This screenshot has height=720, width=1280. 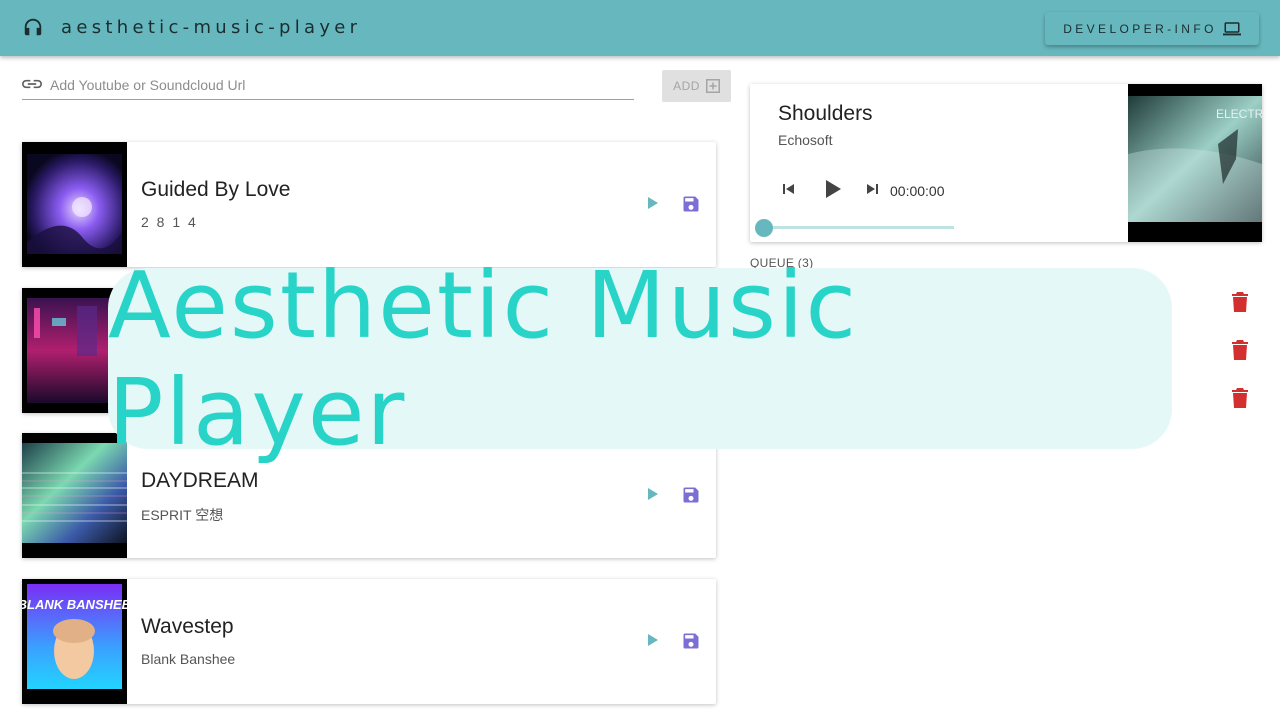 I want to click on track-title: Guided By Love, so click(x=216, y=189).